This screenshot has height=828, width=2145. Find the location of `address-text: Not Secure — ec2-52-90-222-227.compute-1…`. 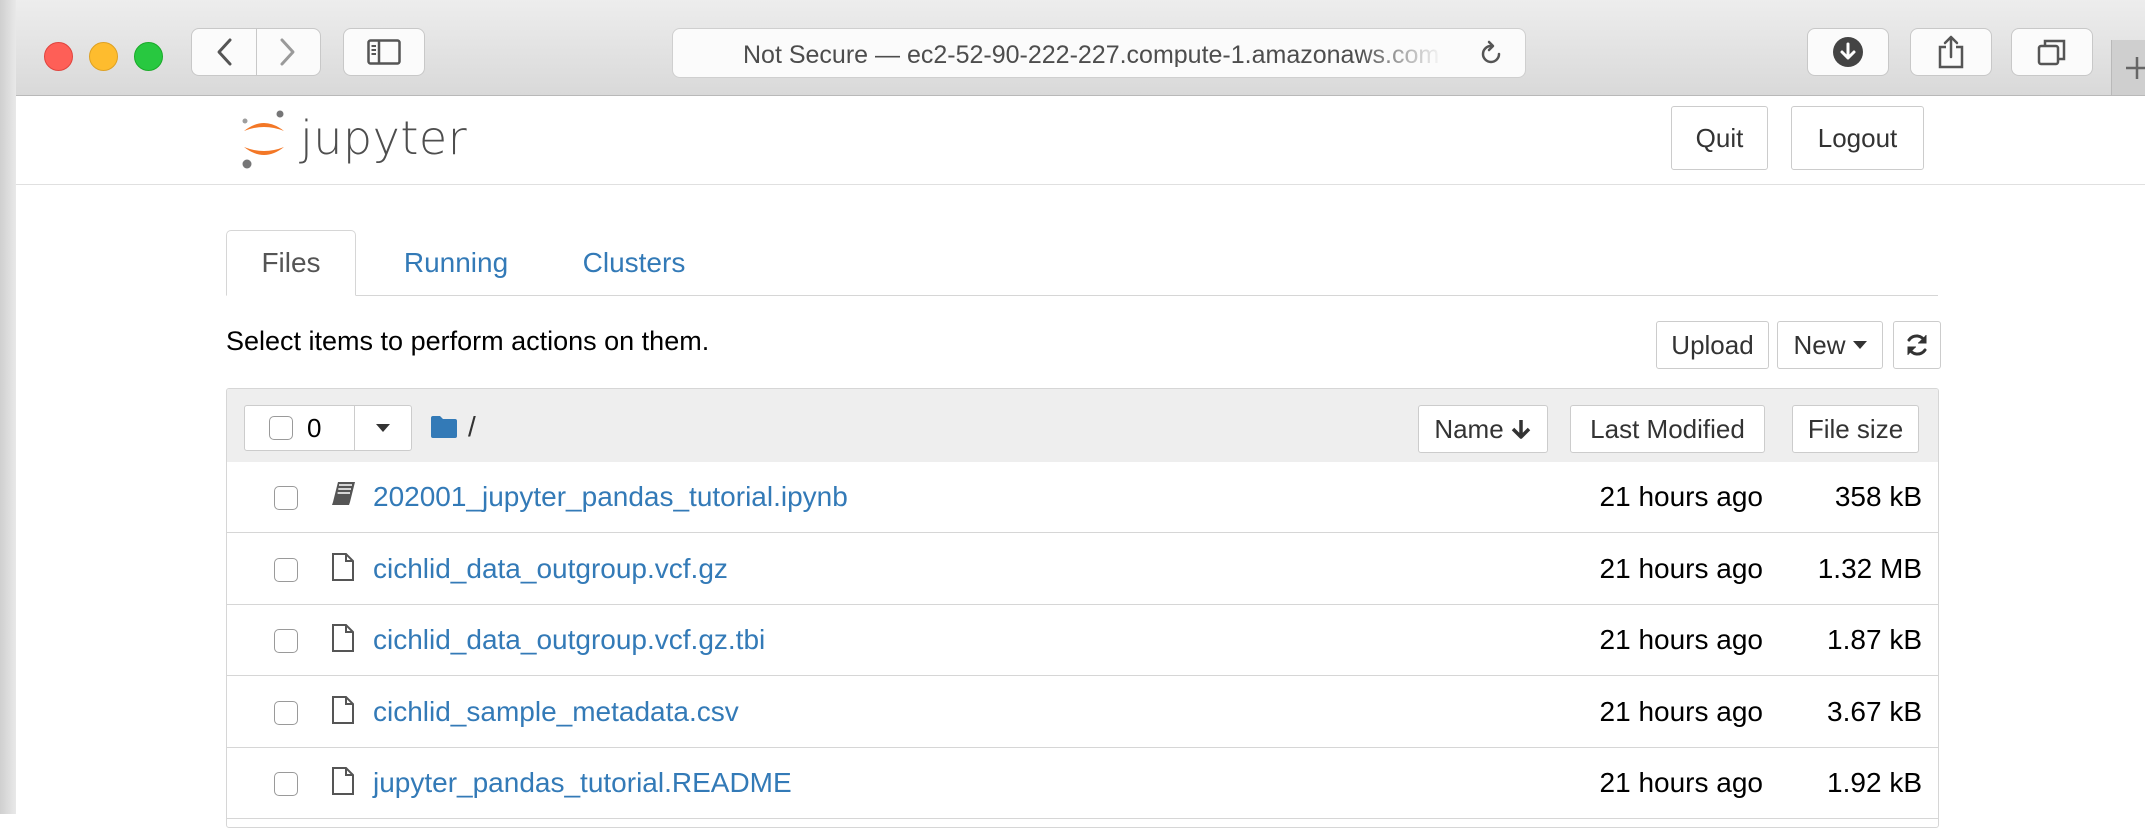

address-text: Not Secure — ec2-52-90-222-227.compute-1… is located at coordinates (1091, 54).